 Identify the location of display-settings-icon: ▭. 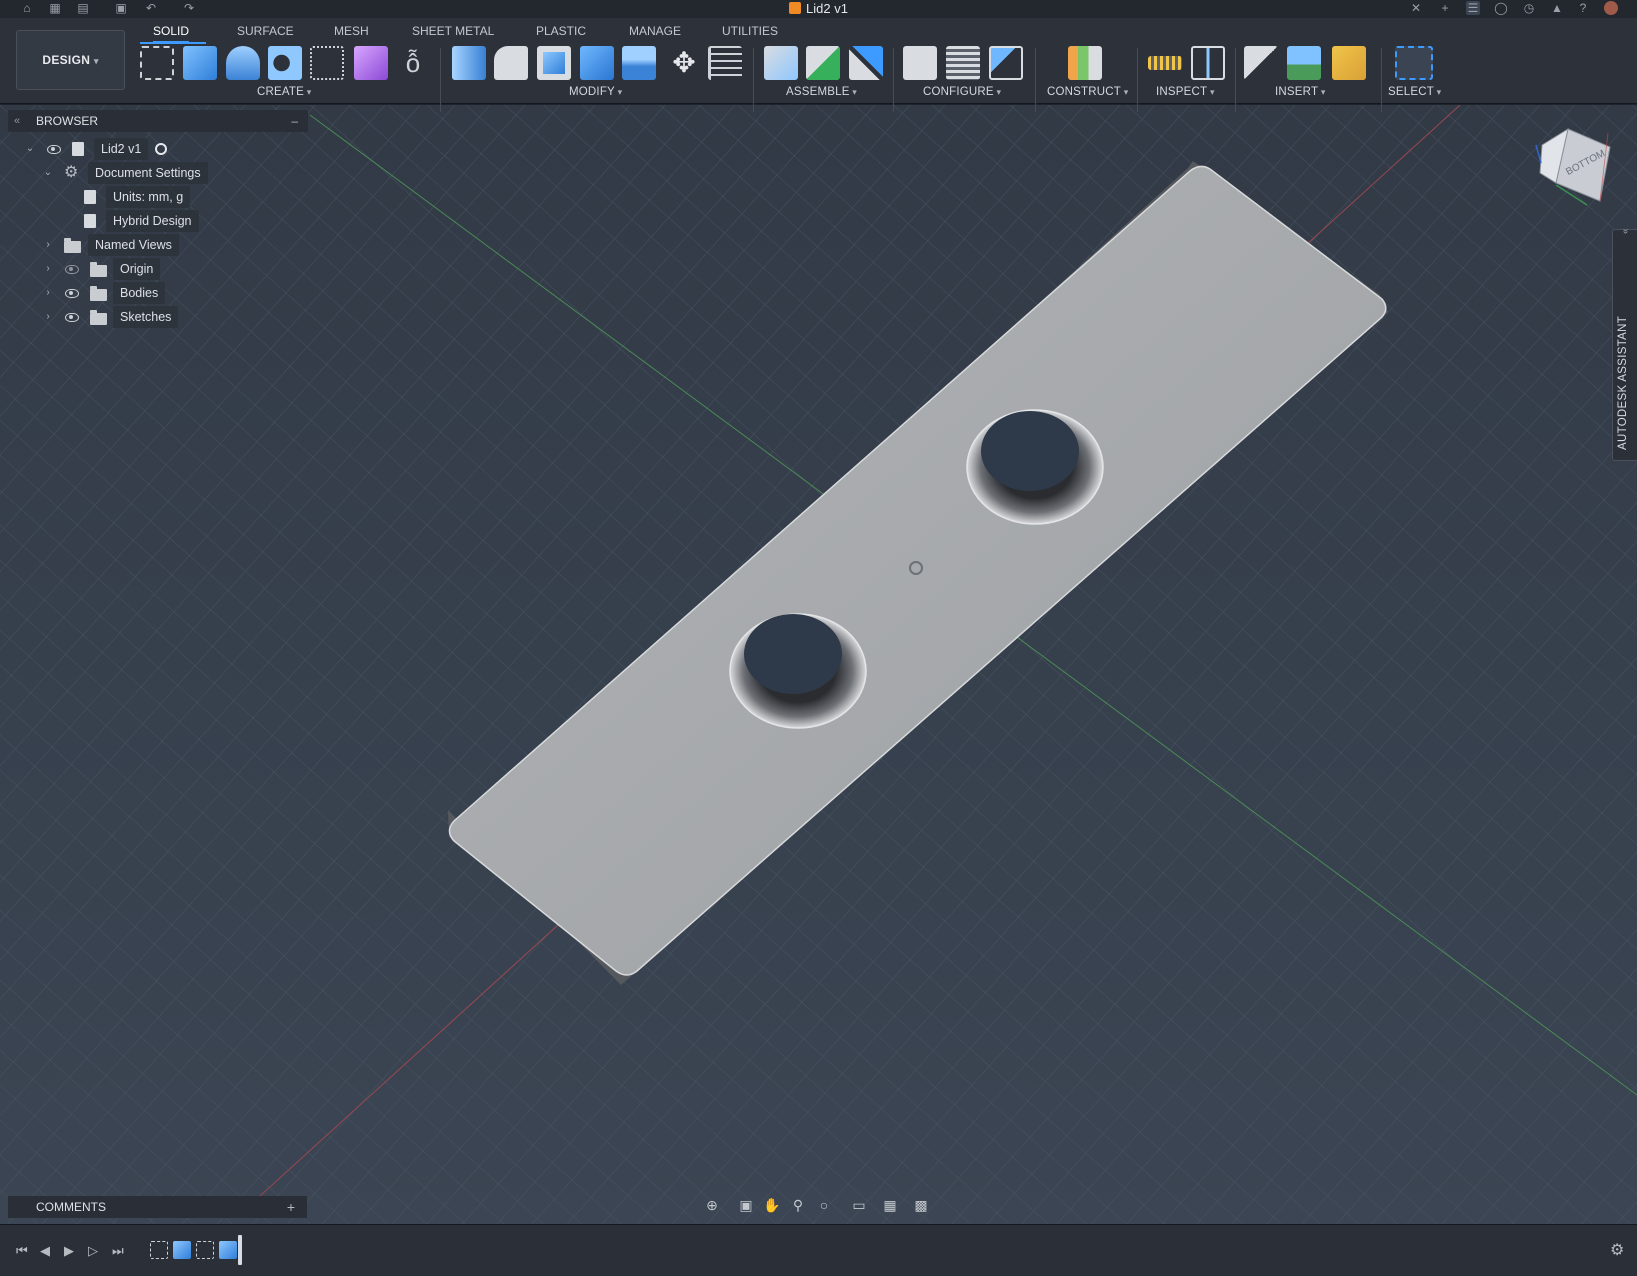
(859, 1205).